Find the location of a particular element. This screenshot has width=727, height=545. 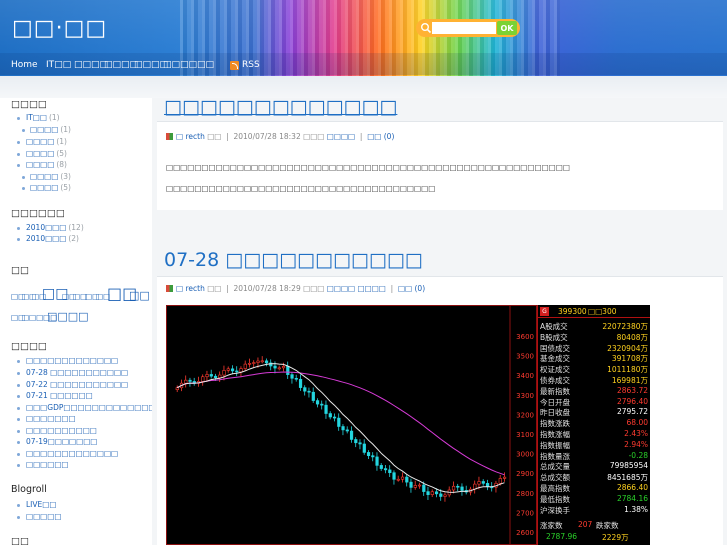

quote-row: 总成交额 8451685万 is located at coordinates (595, 477).